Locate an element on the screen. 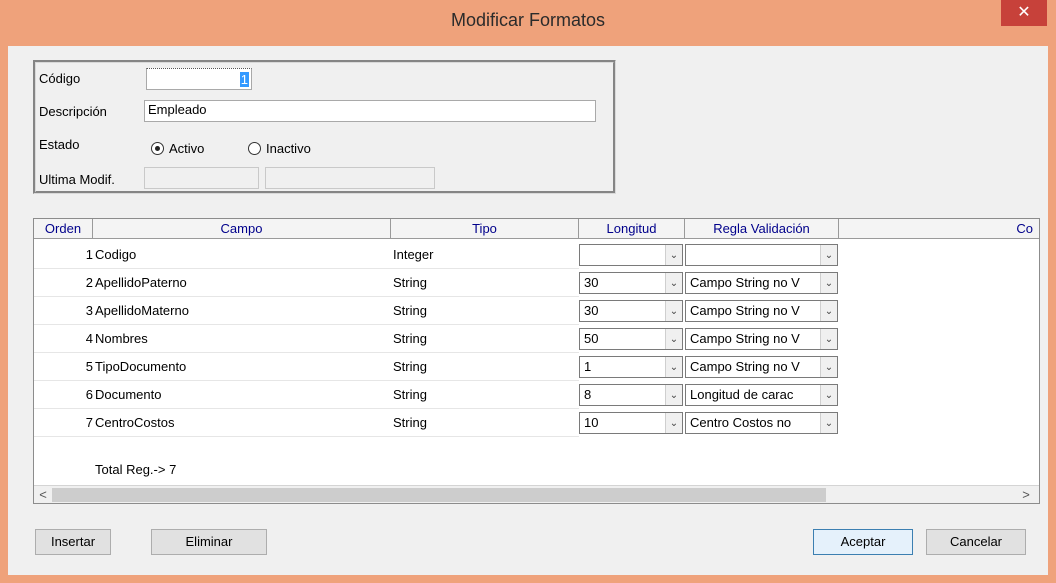  codigo-field: 1 is located at coordinates (199, 79).